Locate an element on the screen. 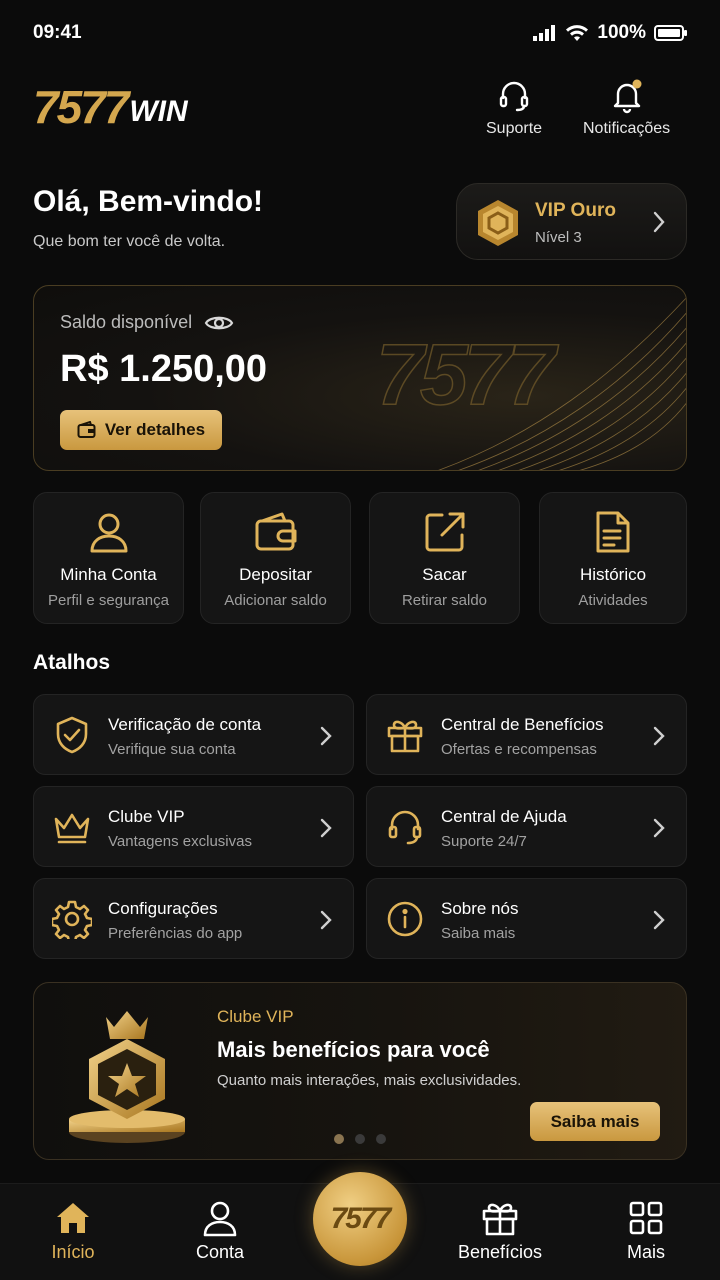 The height and width of the screenshot is (1280, 720). banner-title: Mais benefícios para você is located at coordinates (353, 1049).